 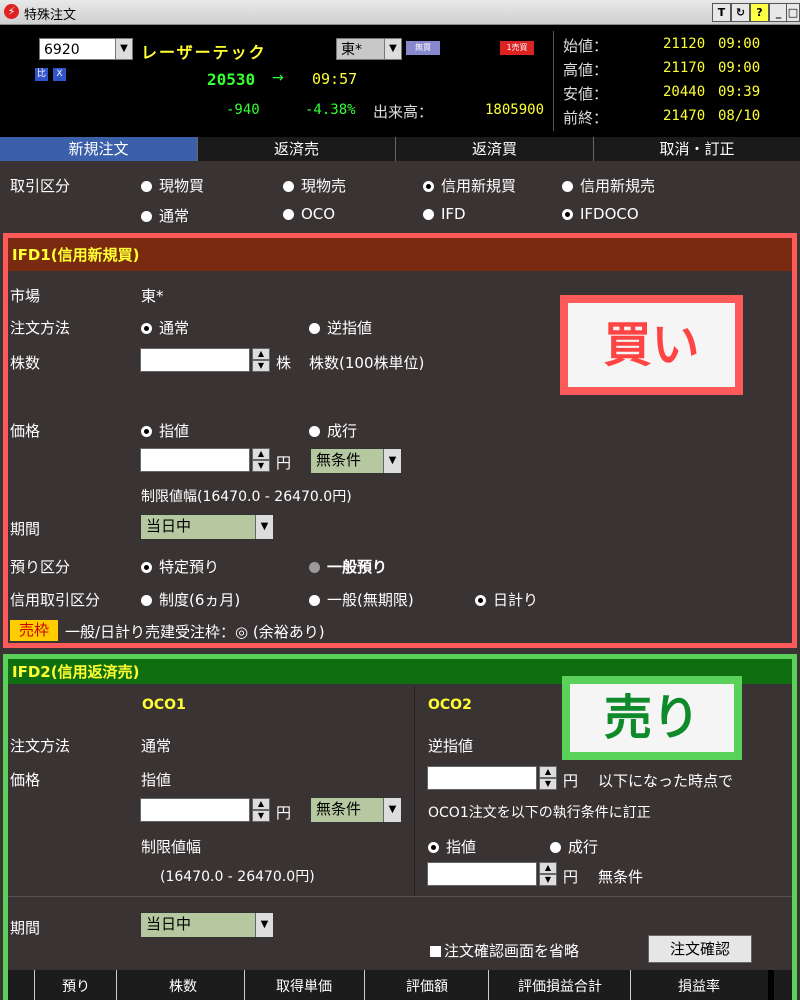 I want to click on radio-ifd: IFD, so click(x=444, y=214).